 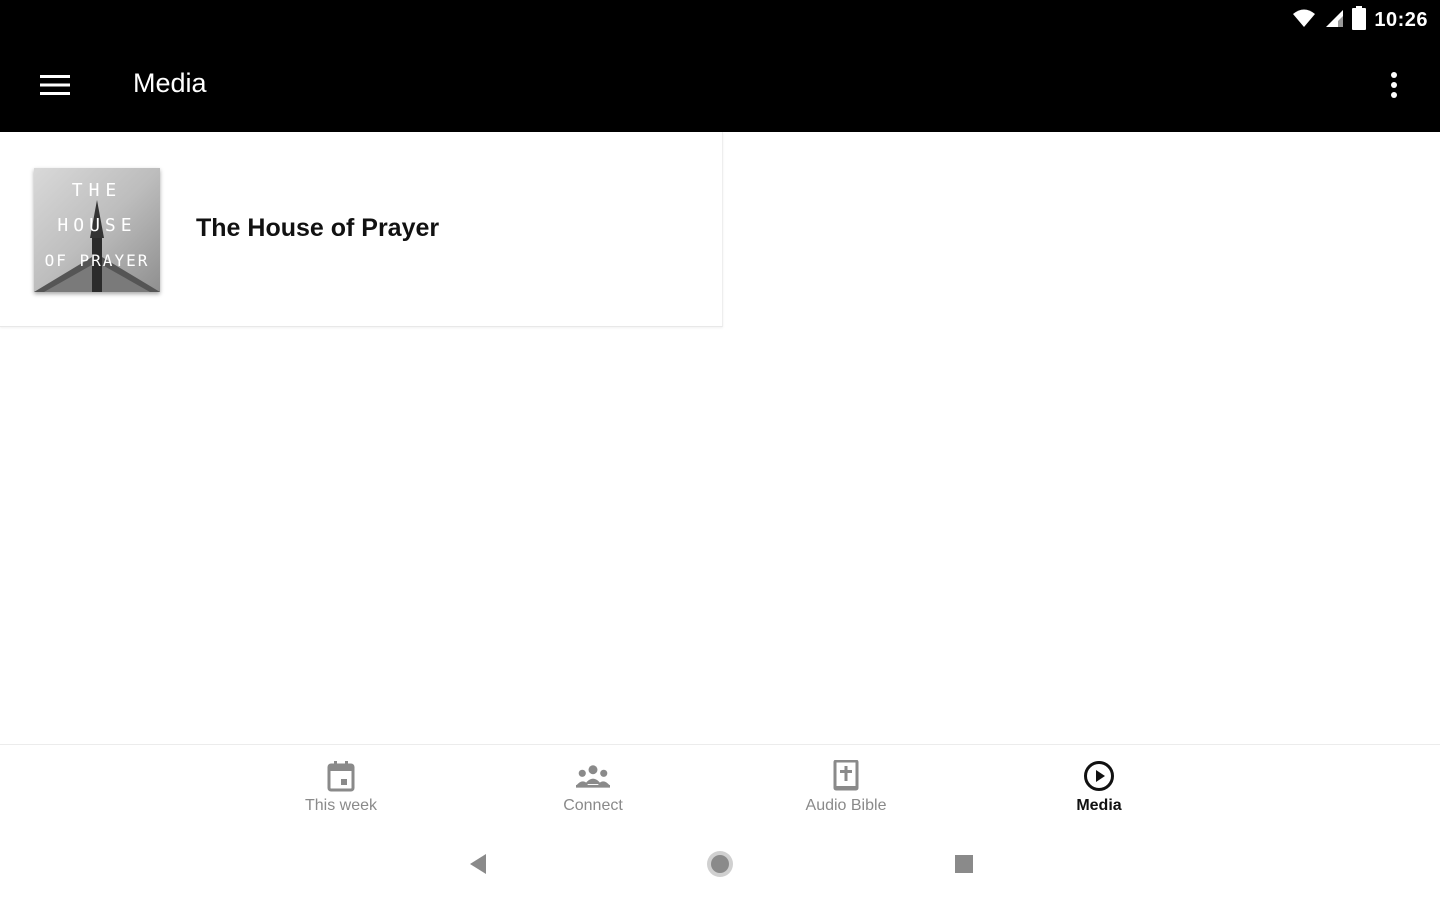 I want to click on thumbnail-text-1: THE, so click(x=97, y=190).